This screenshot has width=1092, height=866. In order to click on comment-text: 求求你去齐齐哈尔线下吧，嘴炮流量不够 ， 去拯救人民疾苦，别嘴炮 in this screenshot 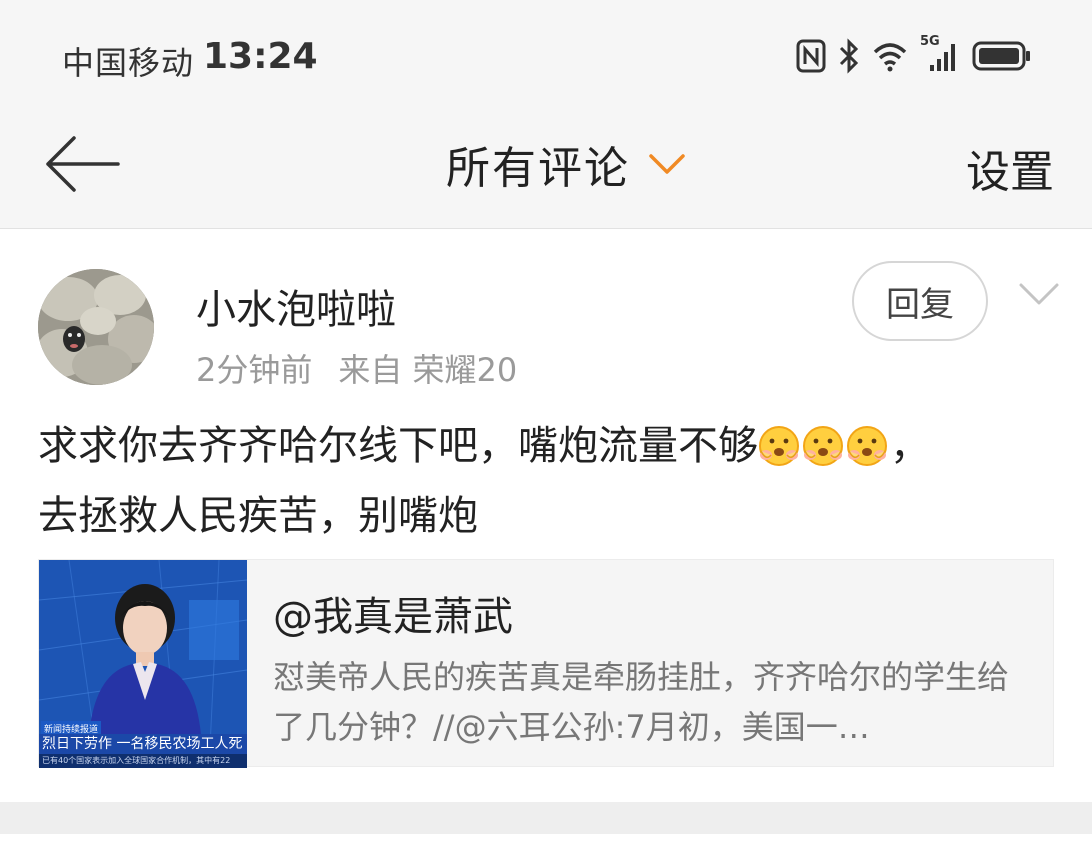, I will do `click(543, 481)`.